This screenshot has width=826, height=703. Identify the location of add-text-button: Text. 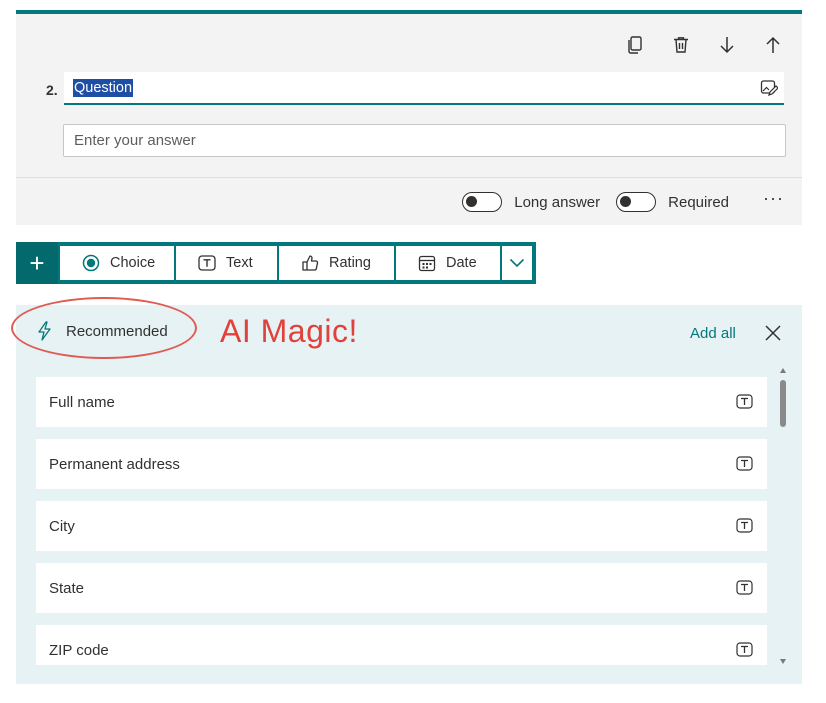
(226, 263).